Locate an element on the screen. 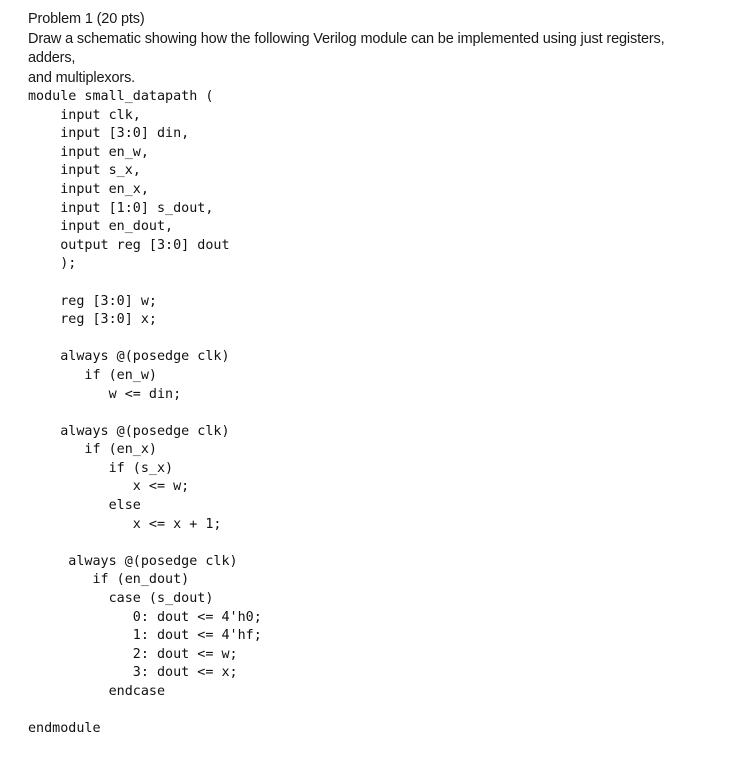 This screenshot has width=738, height=766. instruction-line-2: and multiplexors. is located at coordinates (82, 77).